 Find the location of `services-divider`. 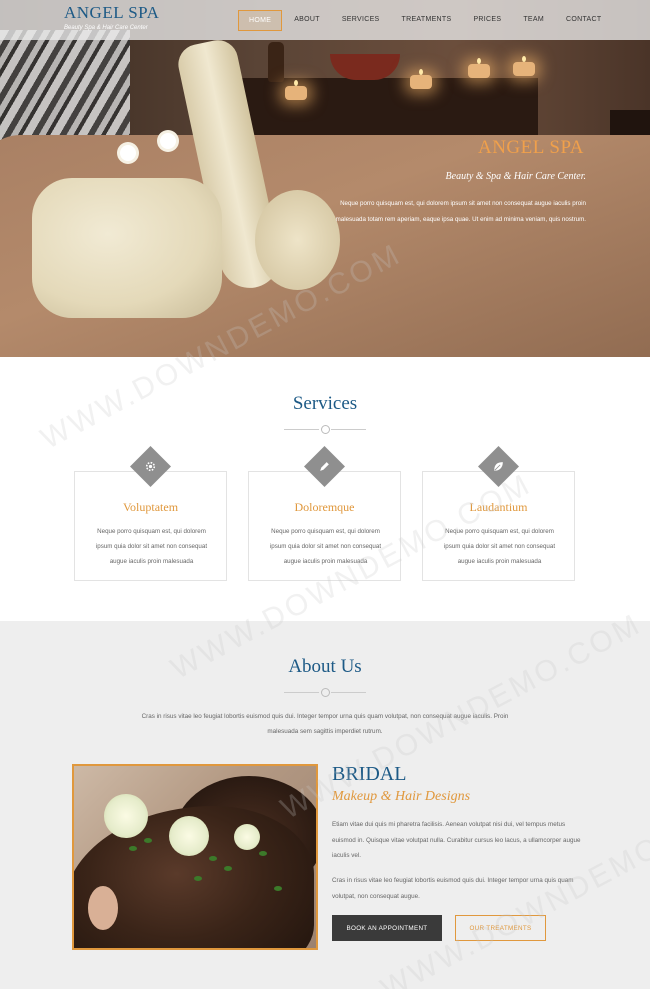

services-divider is located at coordinates (325, 429).